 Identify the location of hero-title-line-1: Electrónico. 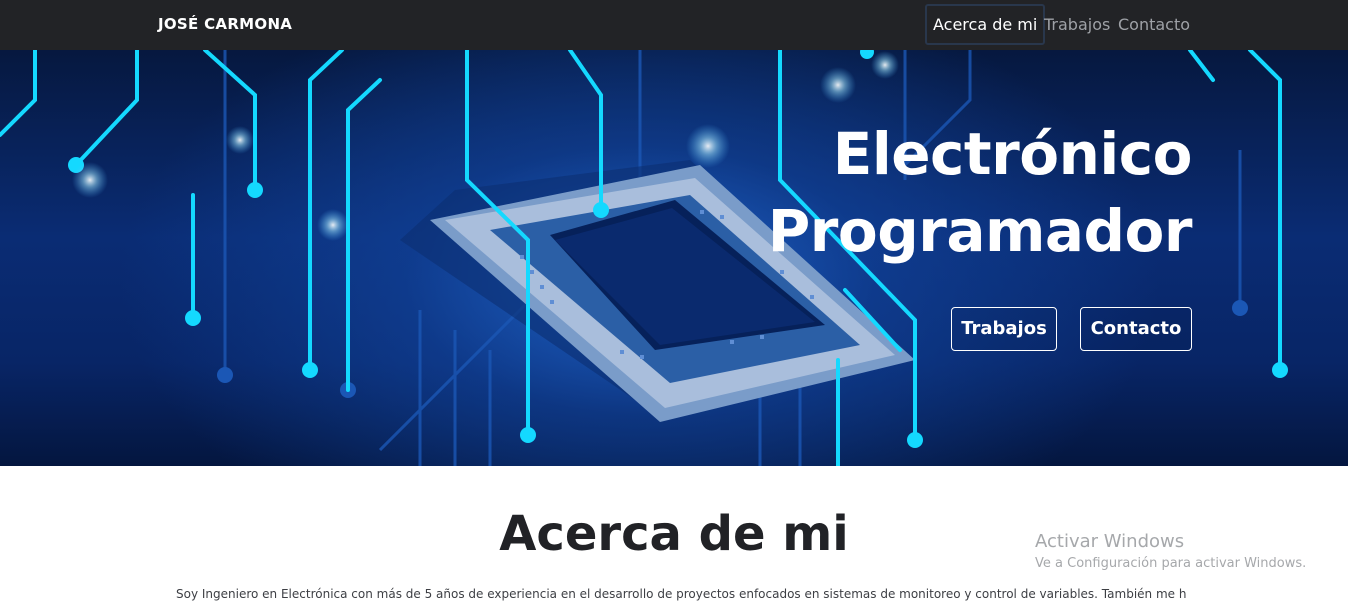
(1012, 154).